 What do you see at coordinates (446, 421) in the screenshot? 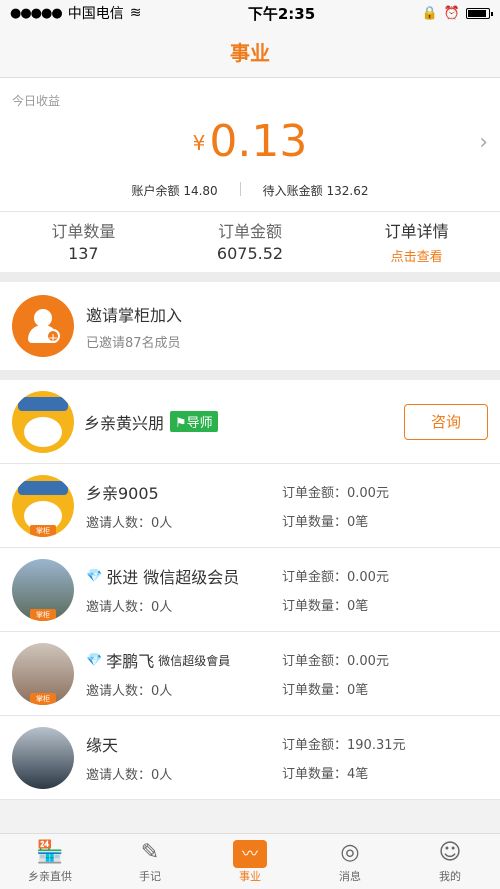
I see `consult-button: 咨询` at bounding box center [446, 421].